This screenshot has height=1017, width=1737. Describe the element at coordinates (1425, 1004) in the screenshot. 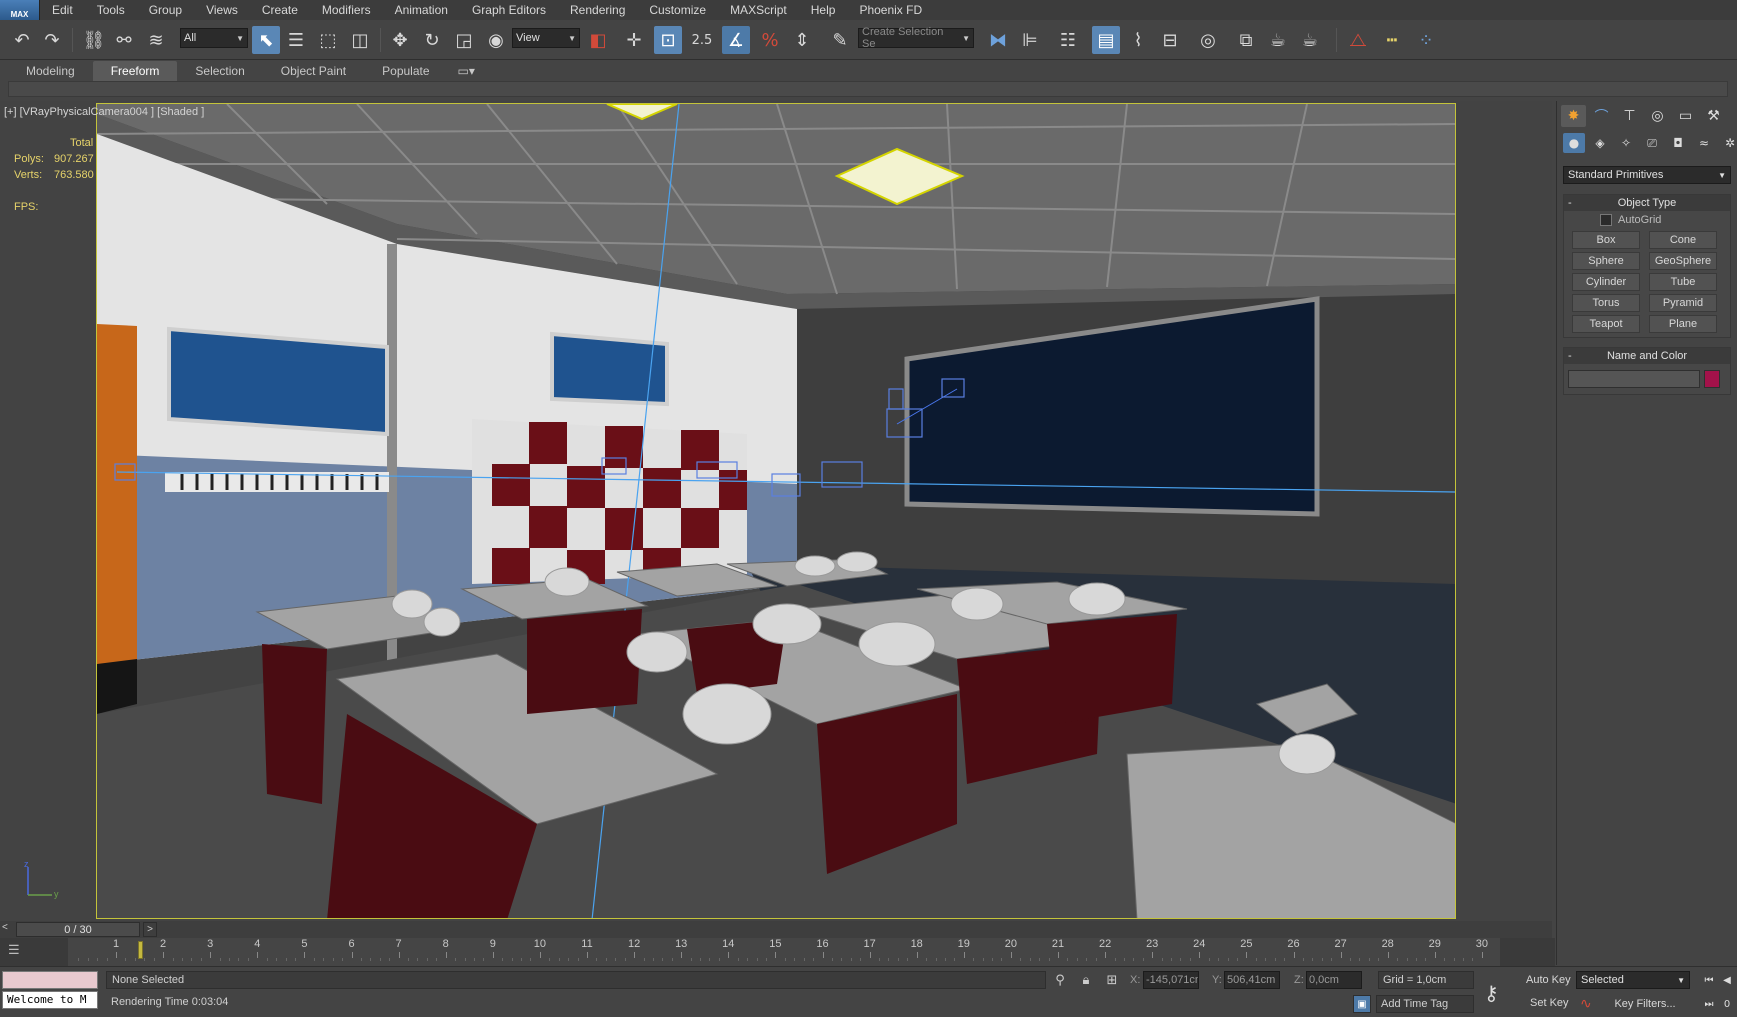

I see `add-time-tag-button: Add Time Tag` at that location.